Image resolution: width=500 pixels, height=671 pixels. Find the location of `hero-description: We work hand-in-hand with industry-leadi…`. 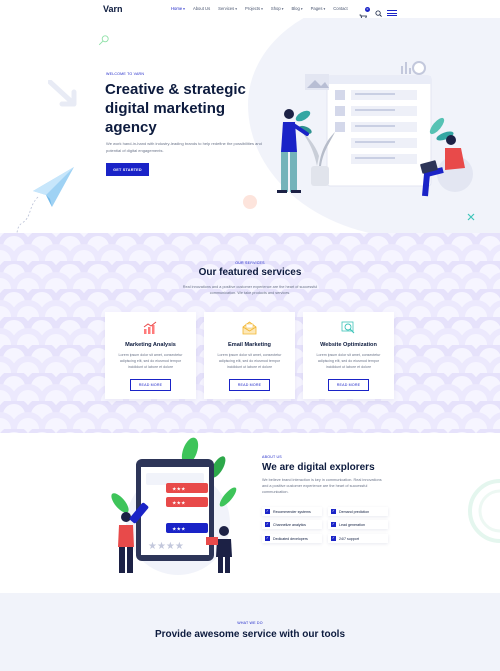

hero-description: We work hand-in-hand with industry-leadi… is located at coordinates (184, 147).